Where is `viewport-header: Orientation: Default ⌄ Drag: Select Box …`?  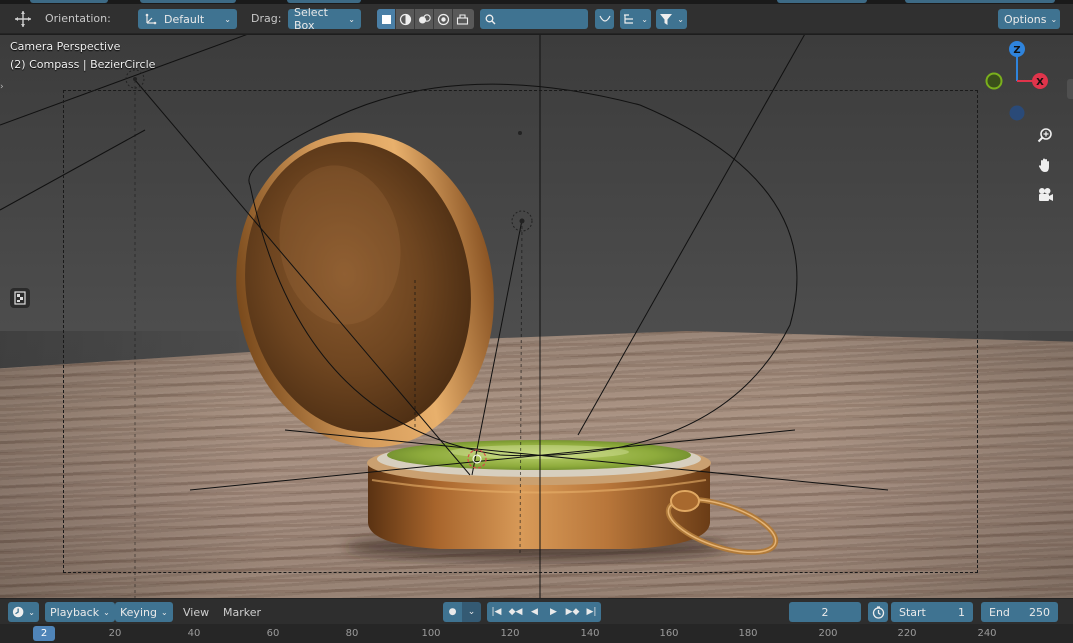
viewport-header: Orientation: Default ⌄ Drag: Select Box … is located at coordinates (536, 19).